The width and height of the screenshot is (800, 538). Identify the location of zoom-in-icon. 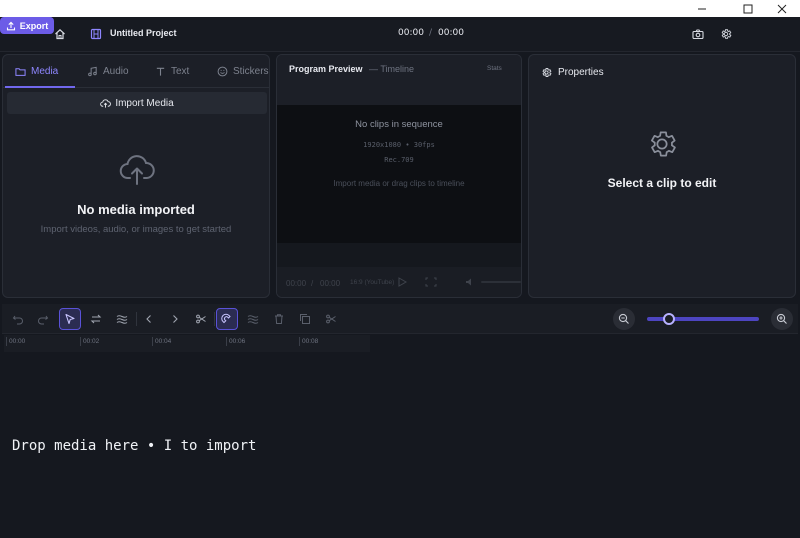
(782, 319).